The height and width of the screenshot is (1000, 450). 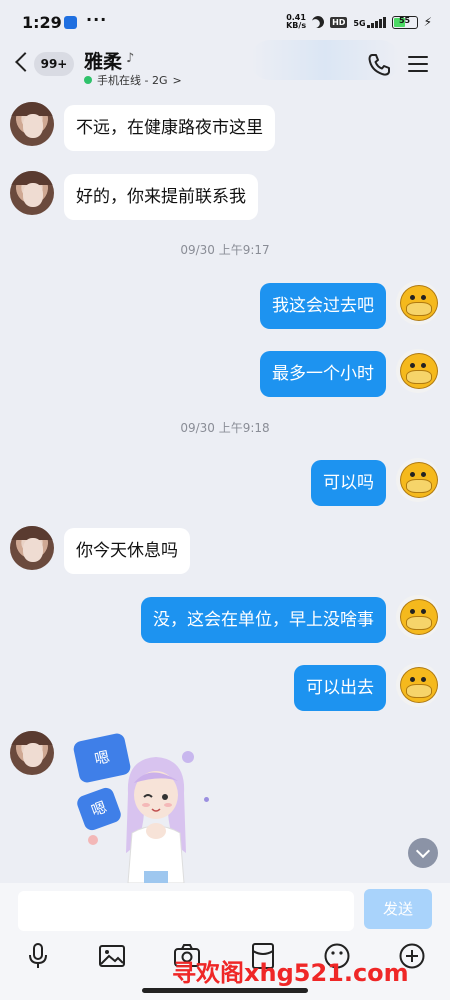 I want to click on message-input, so click(x=186, y=911).